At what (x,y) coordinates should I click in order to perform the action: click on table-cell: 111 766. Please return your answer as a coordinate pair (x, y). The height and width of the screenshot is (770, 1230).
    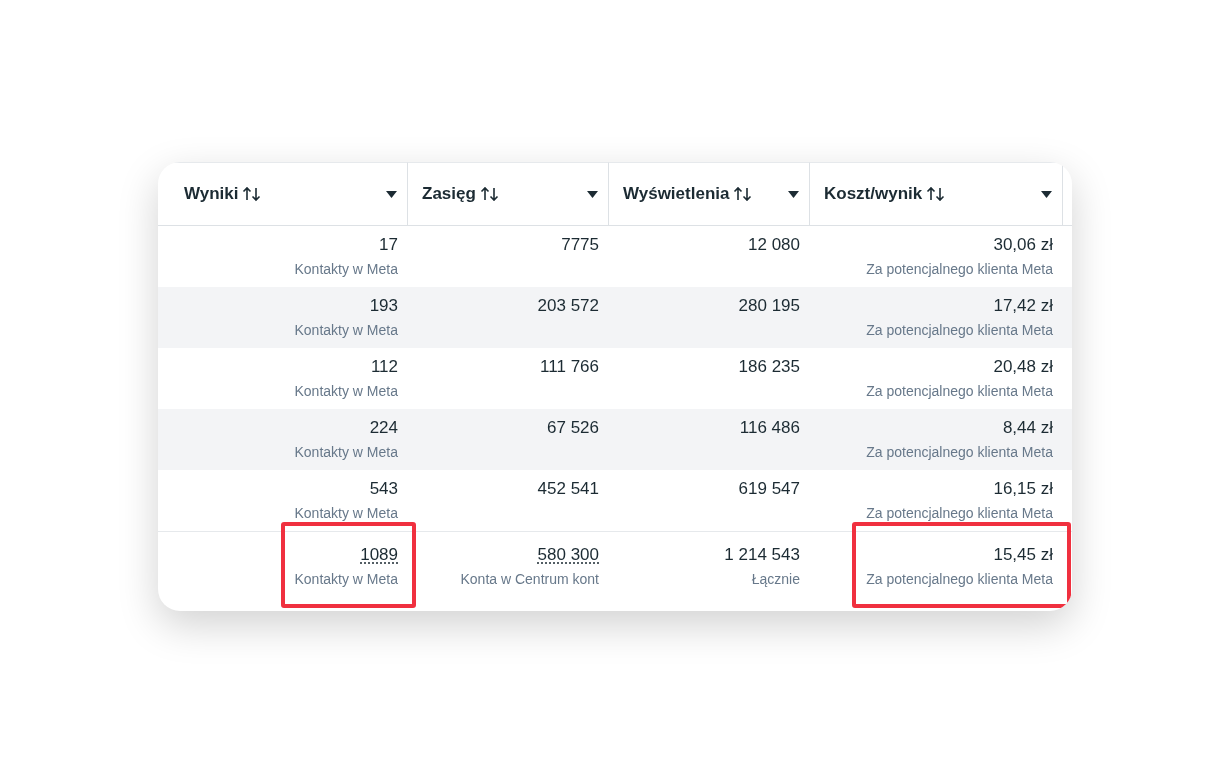
    Looking at the image, I should click on (569, 367).